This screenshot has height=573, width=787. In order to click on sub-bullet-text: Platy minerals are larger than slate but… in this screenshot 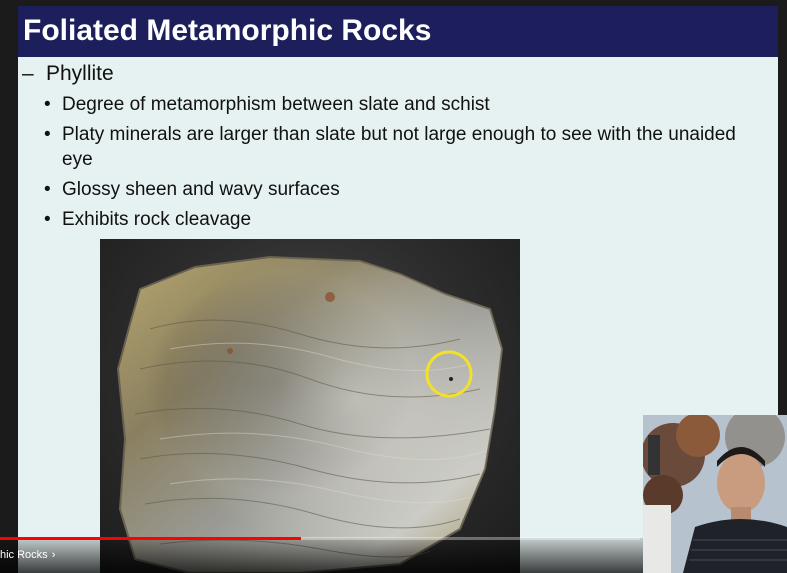, I will do `click(399, 147)`.